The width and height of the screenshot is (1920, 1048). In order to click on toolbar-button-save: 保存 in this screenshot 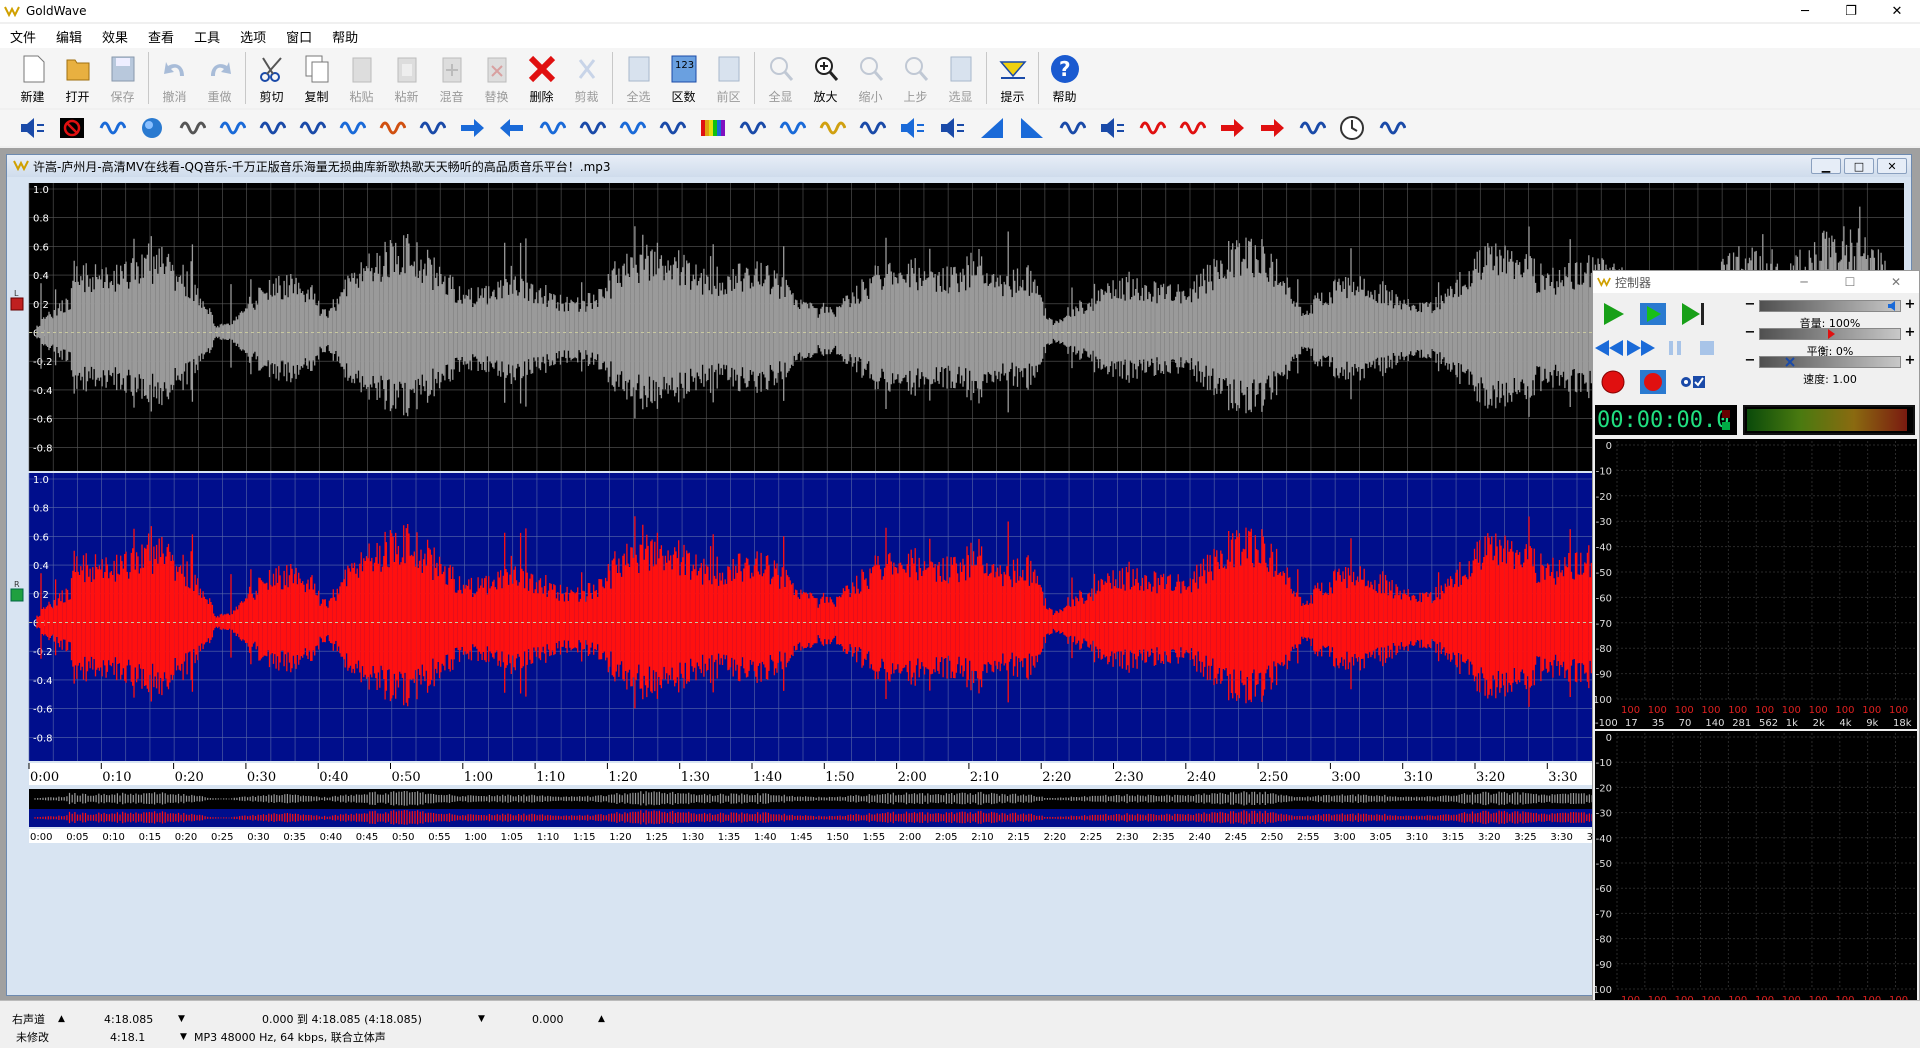, I will do `click(122, 77)`.